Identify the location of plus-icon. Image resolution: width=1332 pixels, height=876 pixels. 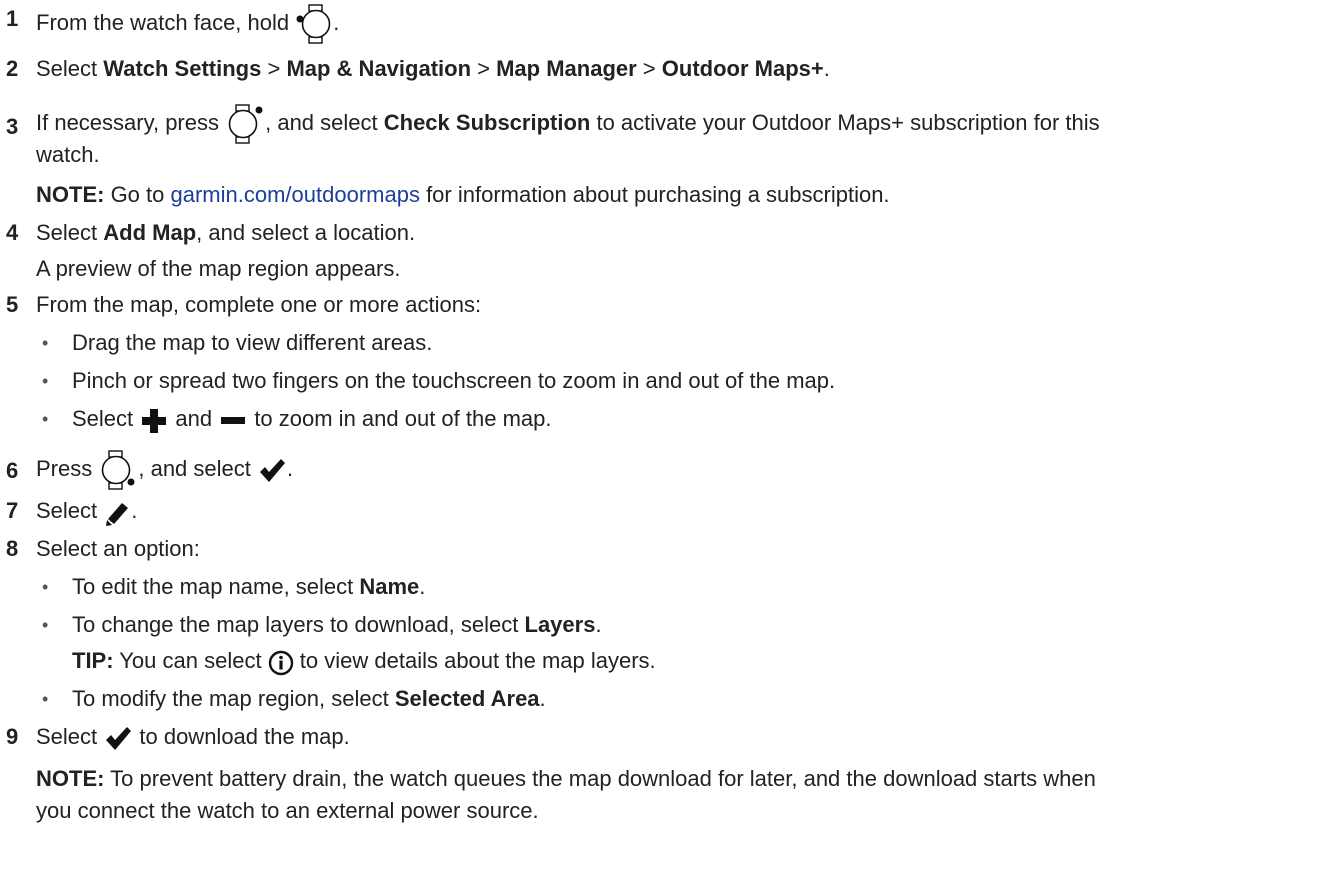
(154, 420).